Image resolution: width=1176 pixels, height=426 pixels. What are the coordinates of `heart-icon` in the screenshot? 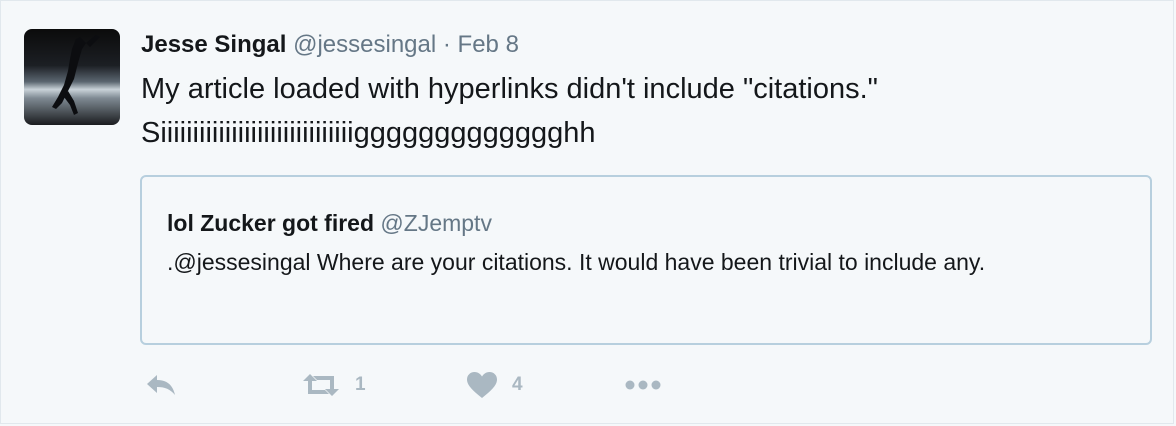 It's located at (482, 385).